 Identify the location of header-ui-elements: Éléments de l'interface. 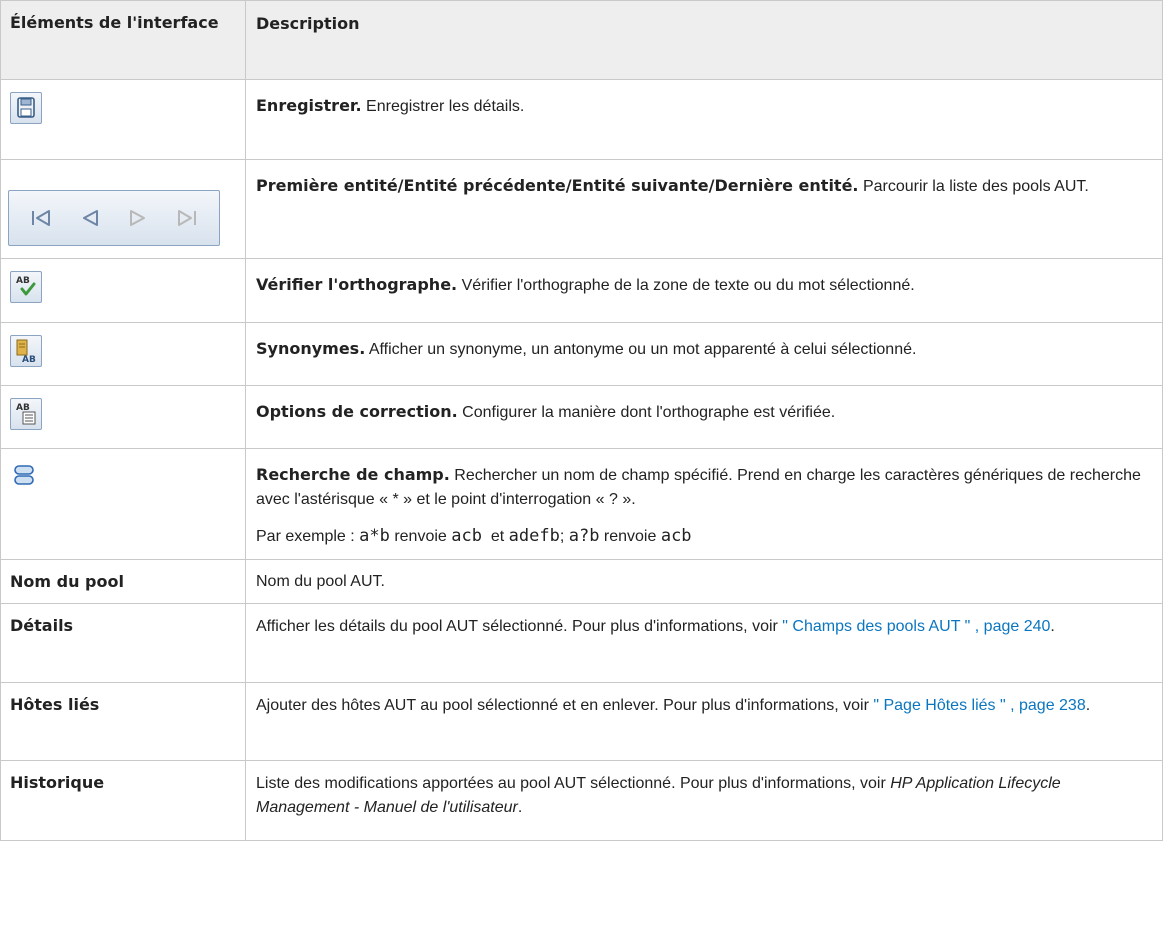
(123, 40).